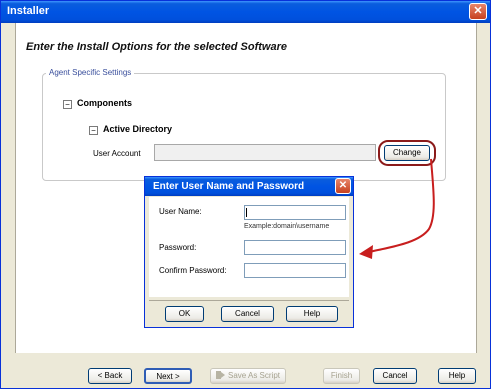  I want to click on script-arrow-icon, so click(220, 374).